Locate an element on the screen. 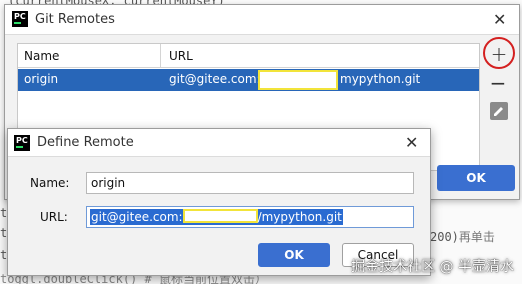 Image resolution: width=522 pixels, height=284 pixels. add-remote-button: + is located at coordinates (499, 53).